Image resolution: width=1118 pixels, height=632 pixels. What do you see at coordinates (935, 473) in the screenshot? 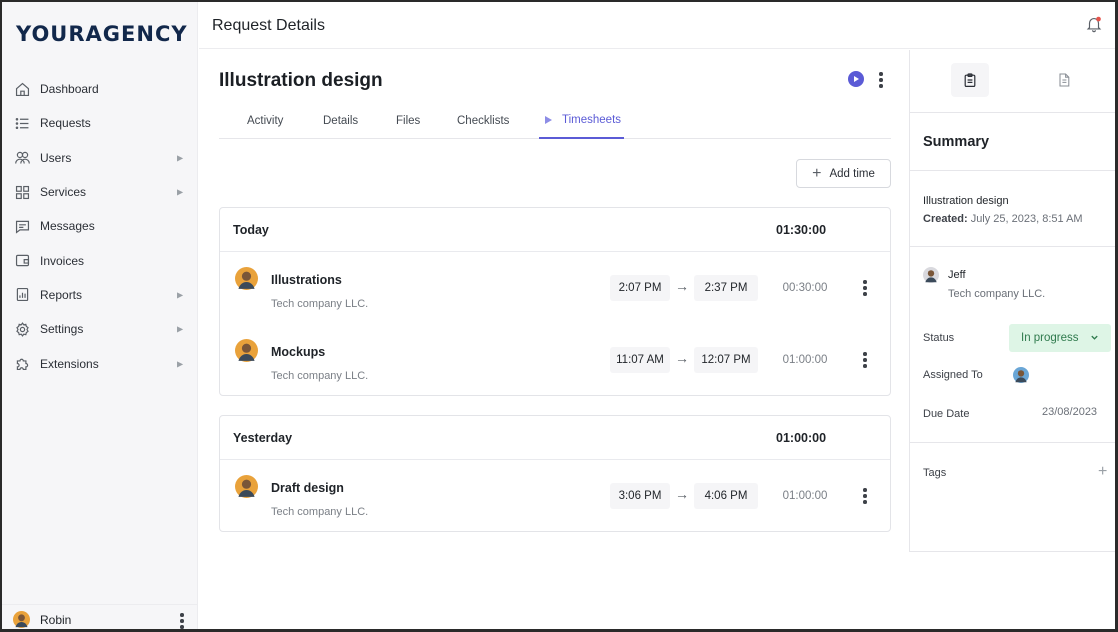
I see `tags-label: Tags` at bounding box center [935, 473].